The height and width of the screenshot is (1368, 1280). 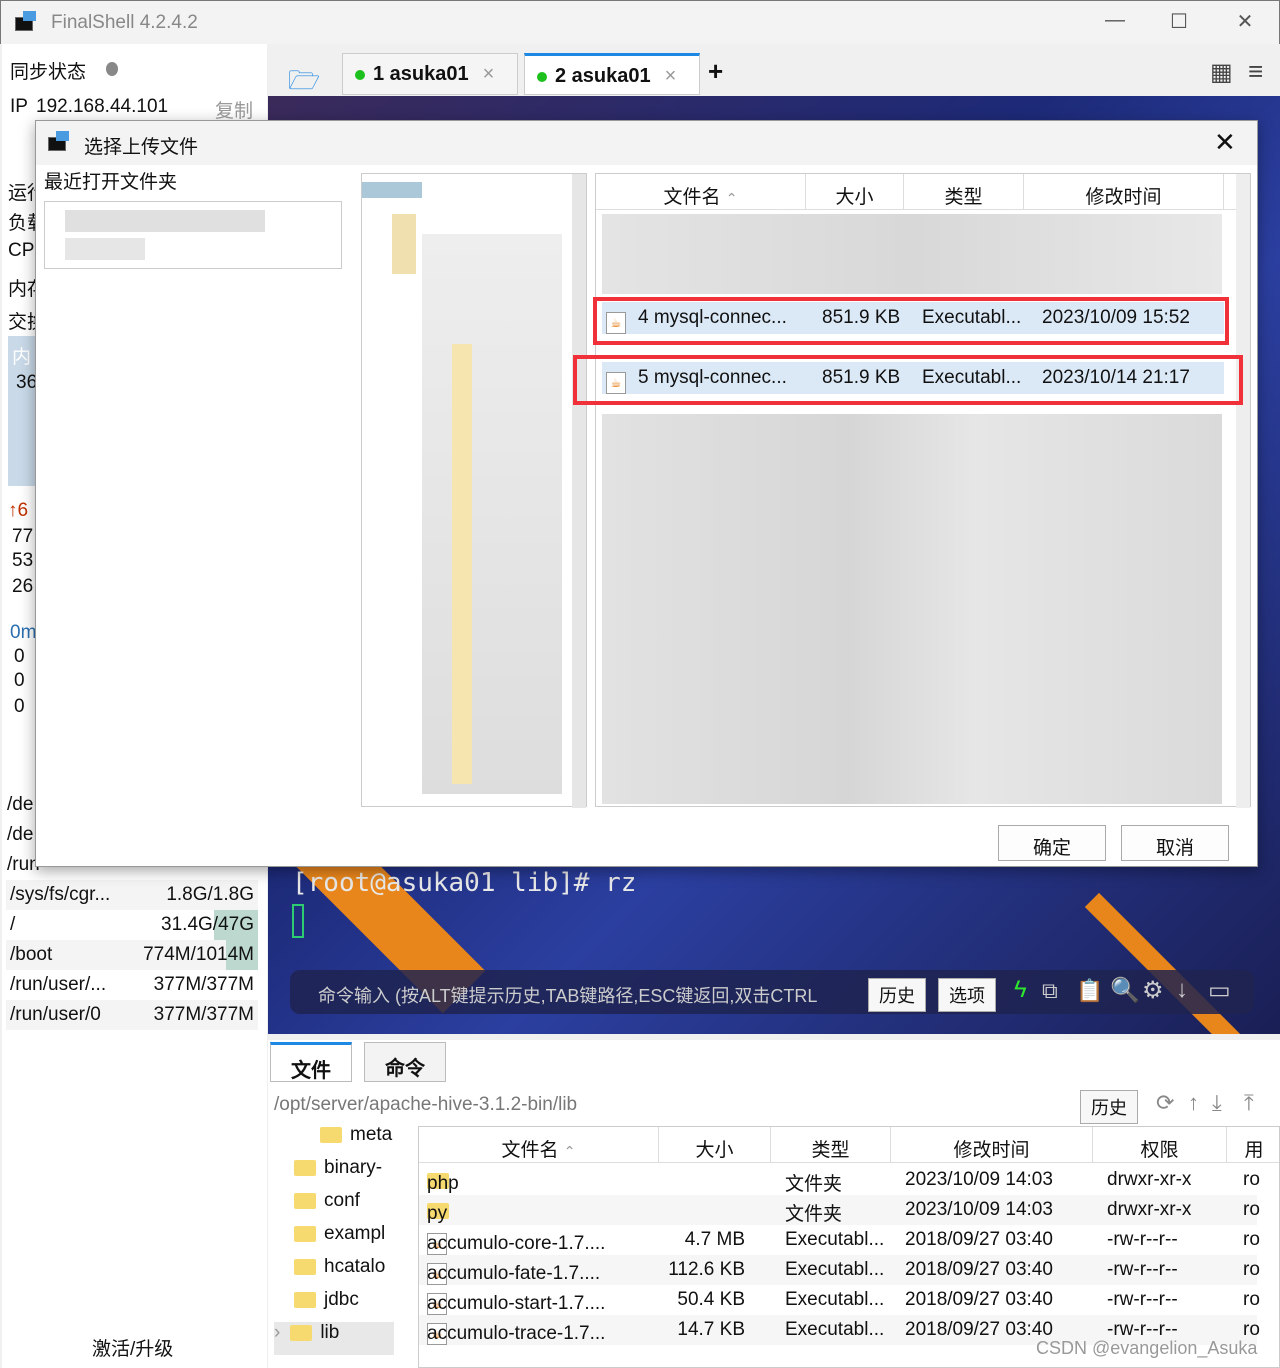 What do you see at coordinates (20, 804) in the screenshot?
I see `disk-name: /de` at bounding box center [20, 804].